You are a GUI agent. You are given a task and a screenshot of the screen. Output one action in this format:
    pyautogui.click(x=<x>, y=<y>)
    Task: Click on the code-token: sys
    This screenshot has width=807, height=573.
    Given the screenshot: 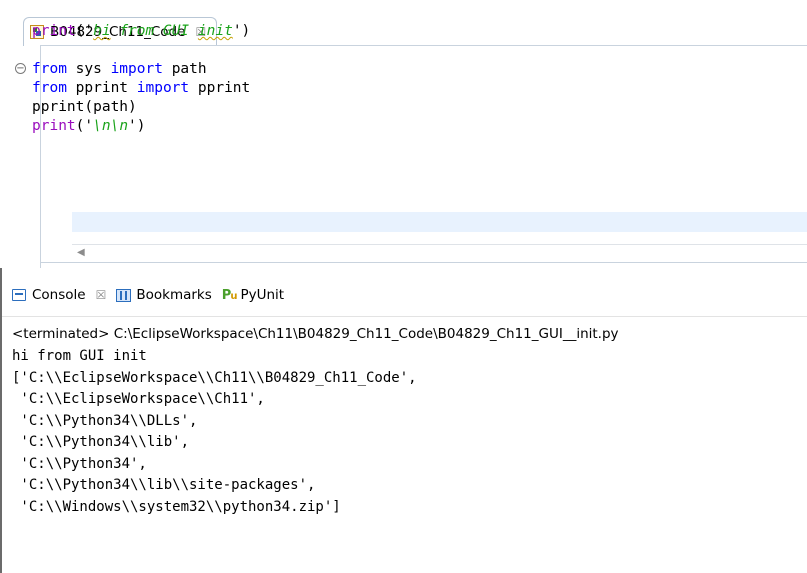 What is the action you would take?
    pyautogui.click(x=88, y=69)
    